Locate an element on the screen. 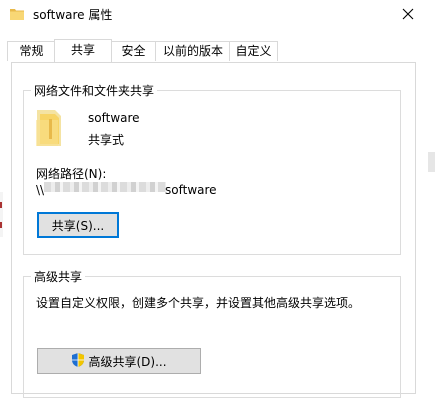 This screenshot has width=435, height=398. tab-security: 安全 is located at coordinates (133, 51).